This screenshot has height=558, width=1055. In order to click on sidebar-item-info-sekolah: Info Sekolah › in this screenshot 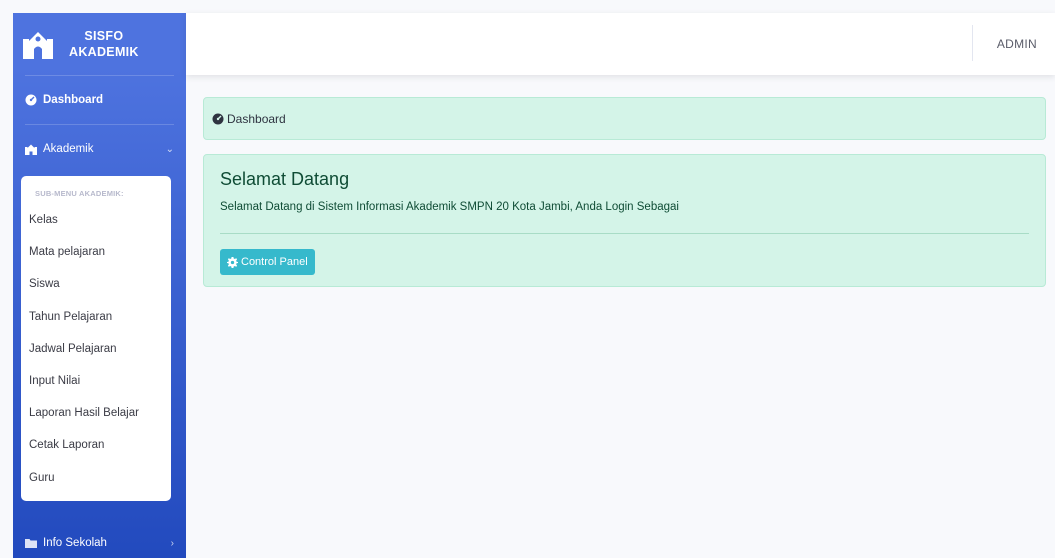, I will do `click(99, 543)`.